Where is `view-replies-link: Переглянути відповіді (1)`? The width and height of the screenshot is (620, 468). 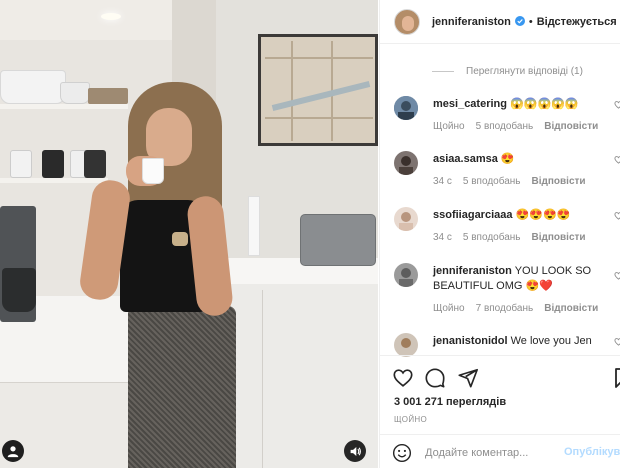 view-replies-link: Переглянути відповіді (1) is located at coordinates (507, 71).